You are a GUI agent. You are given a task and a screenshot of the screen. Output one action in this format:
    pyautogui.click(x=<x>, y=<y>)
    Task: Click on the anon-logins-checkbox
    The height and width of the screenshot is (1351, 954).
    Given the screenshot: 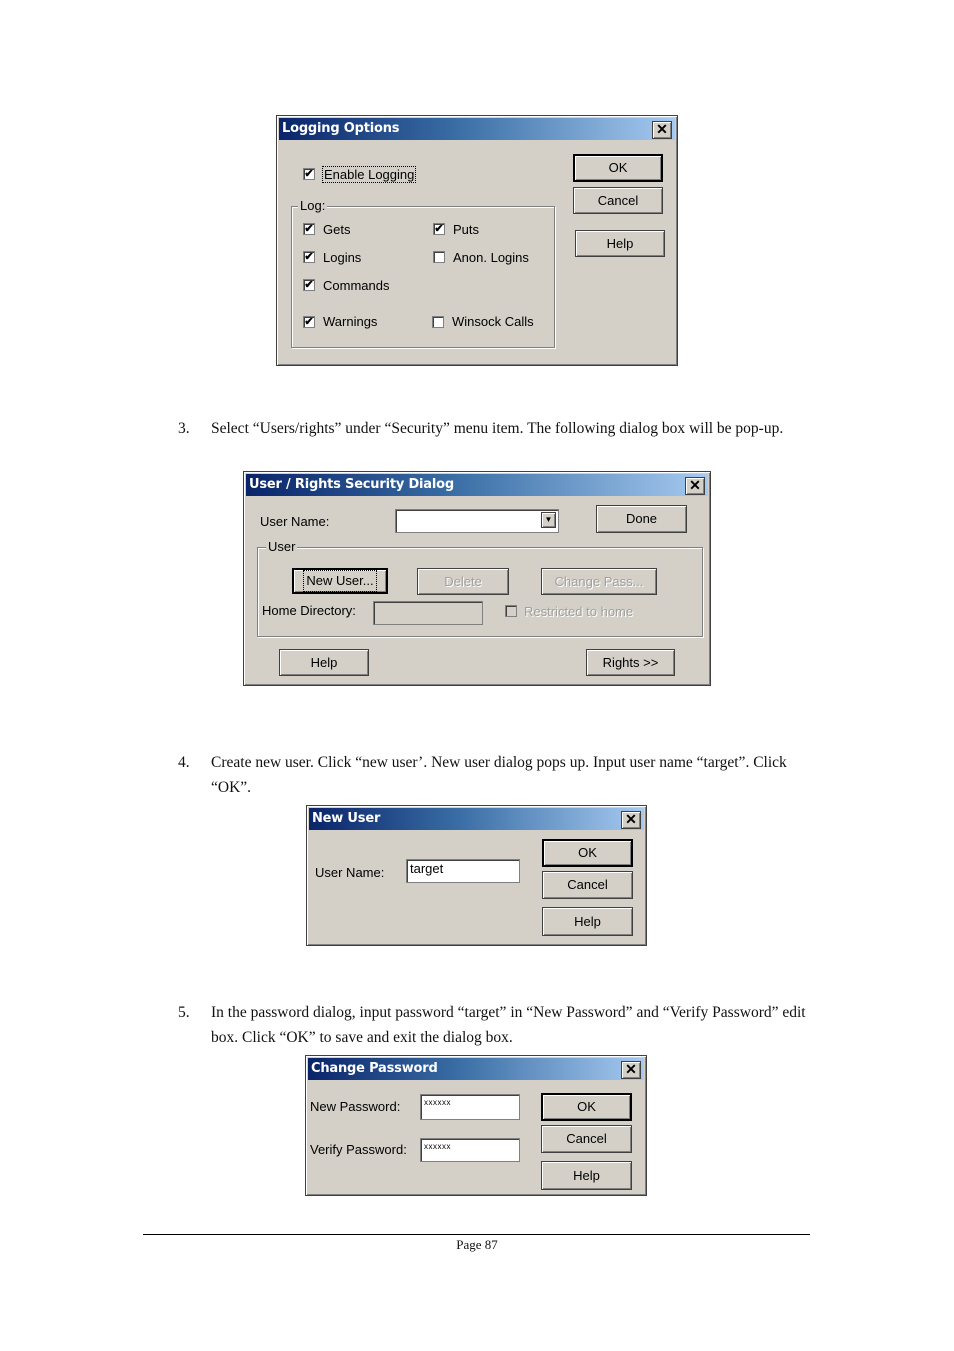 What is the action you would take?
    pyautogui.click(x=439, y=257)
    